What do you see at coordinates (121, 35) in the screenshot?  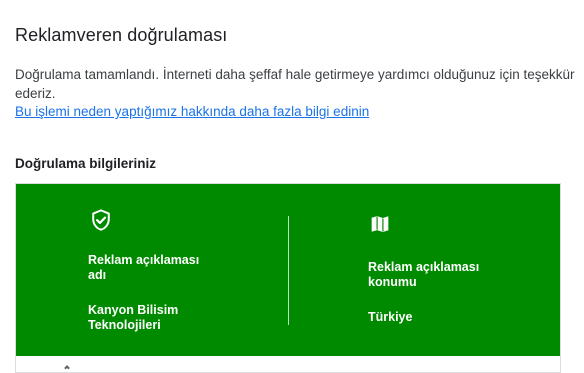 I see `page-title: Reklamveren doğrulaması` at bounding box center [121, 35].